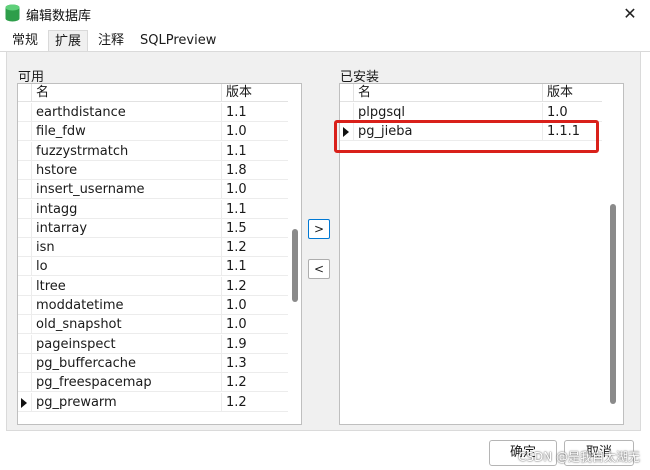 The image size is (650, 470). I want to click on extension-name-cell: fuzzystrmatch, so click(126, 151).